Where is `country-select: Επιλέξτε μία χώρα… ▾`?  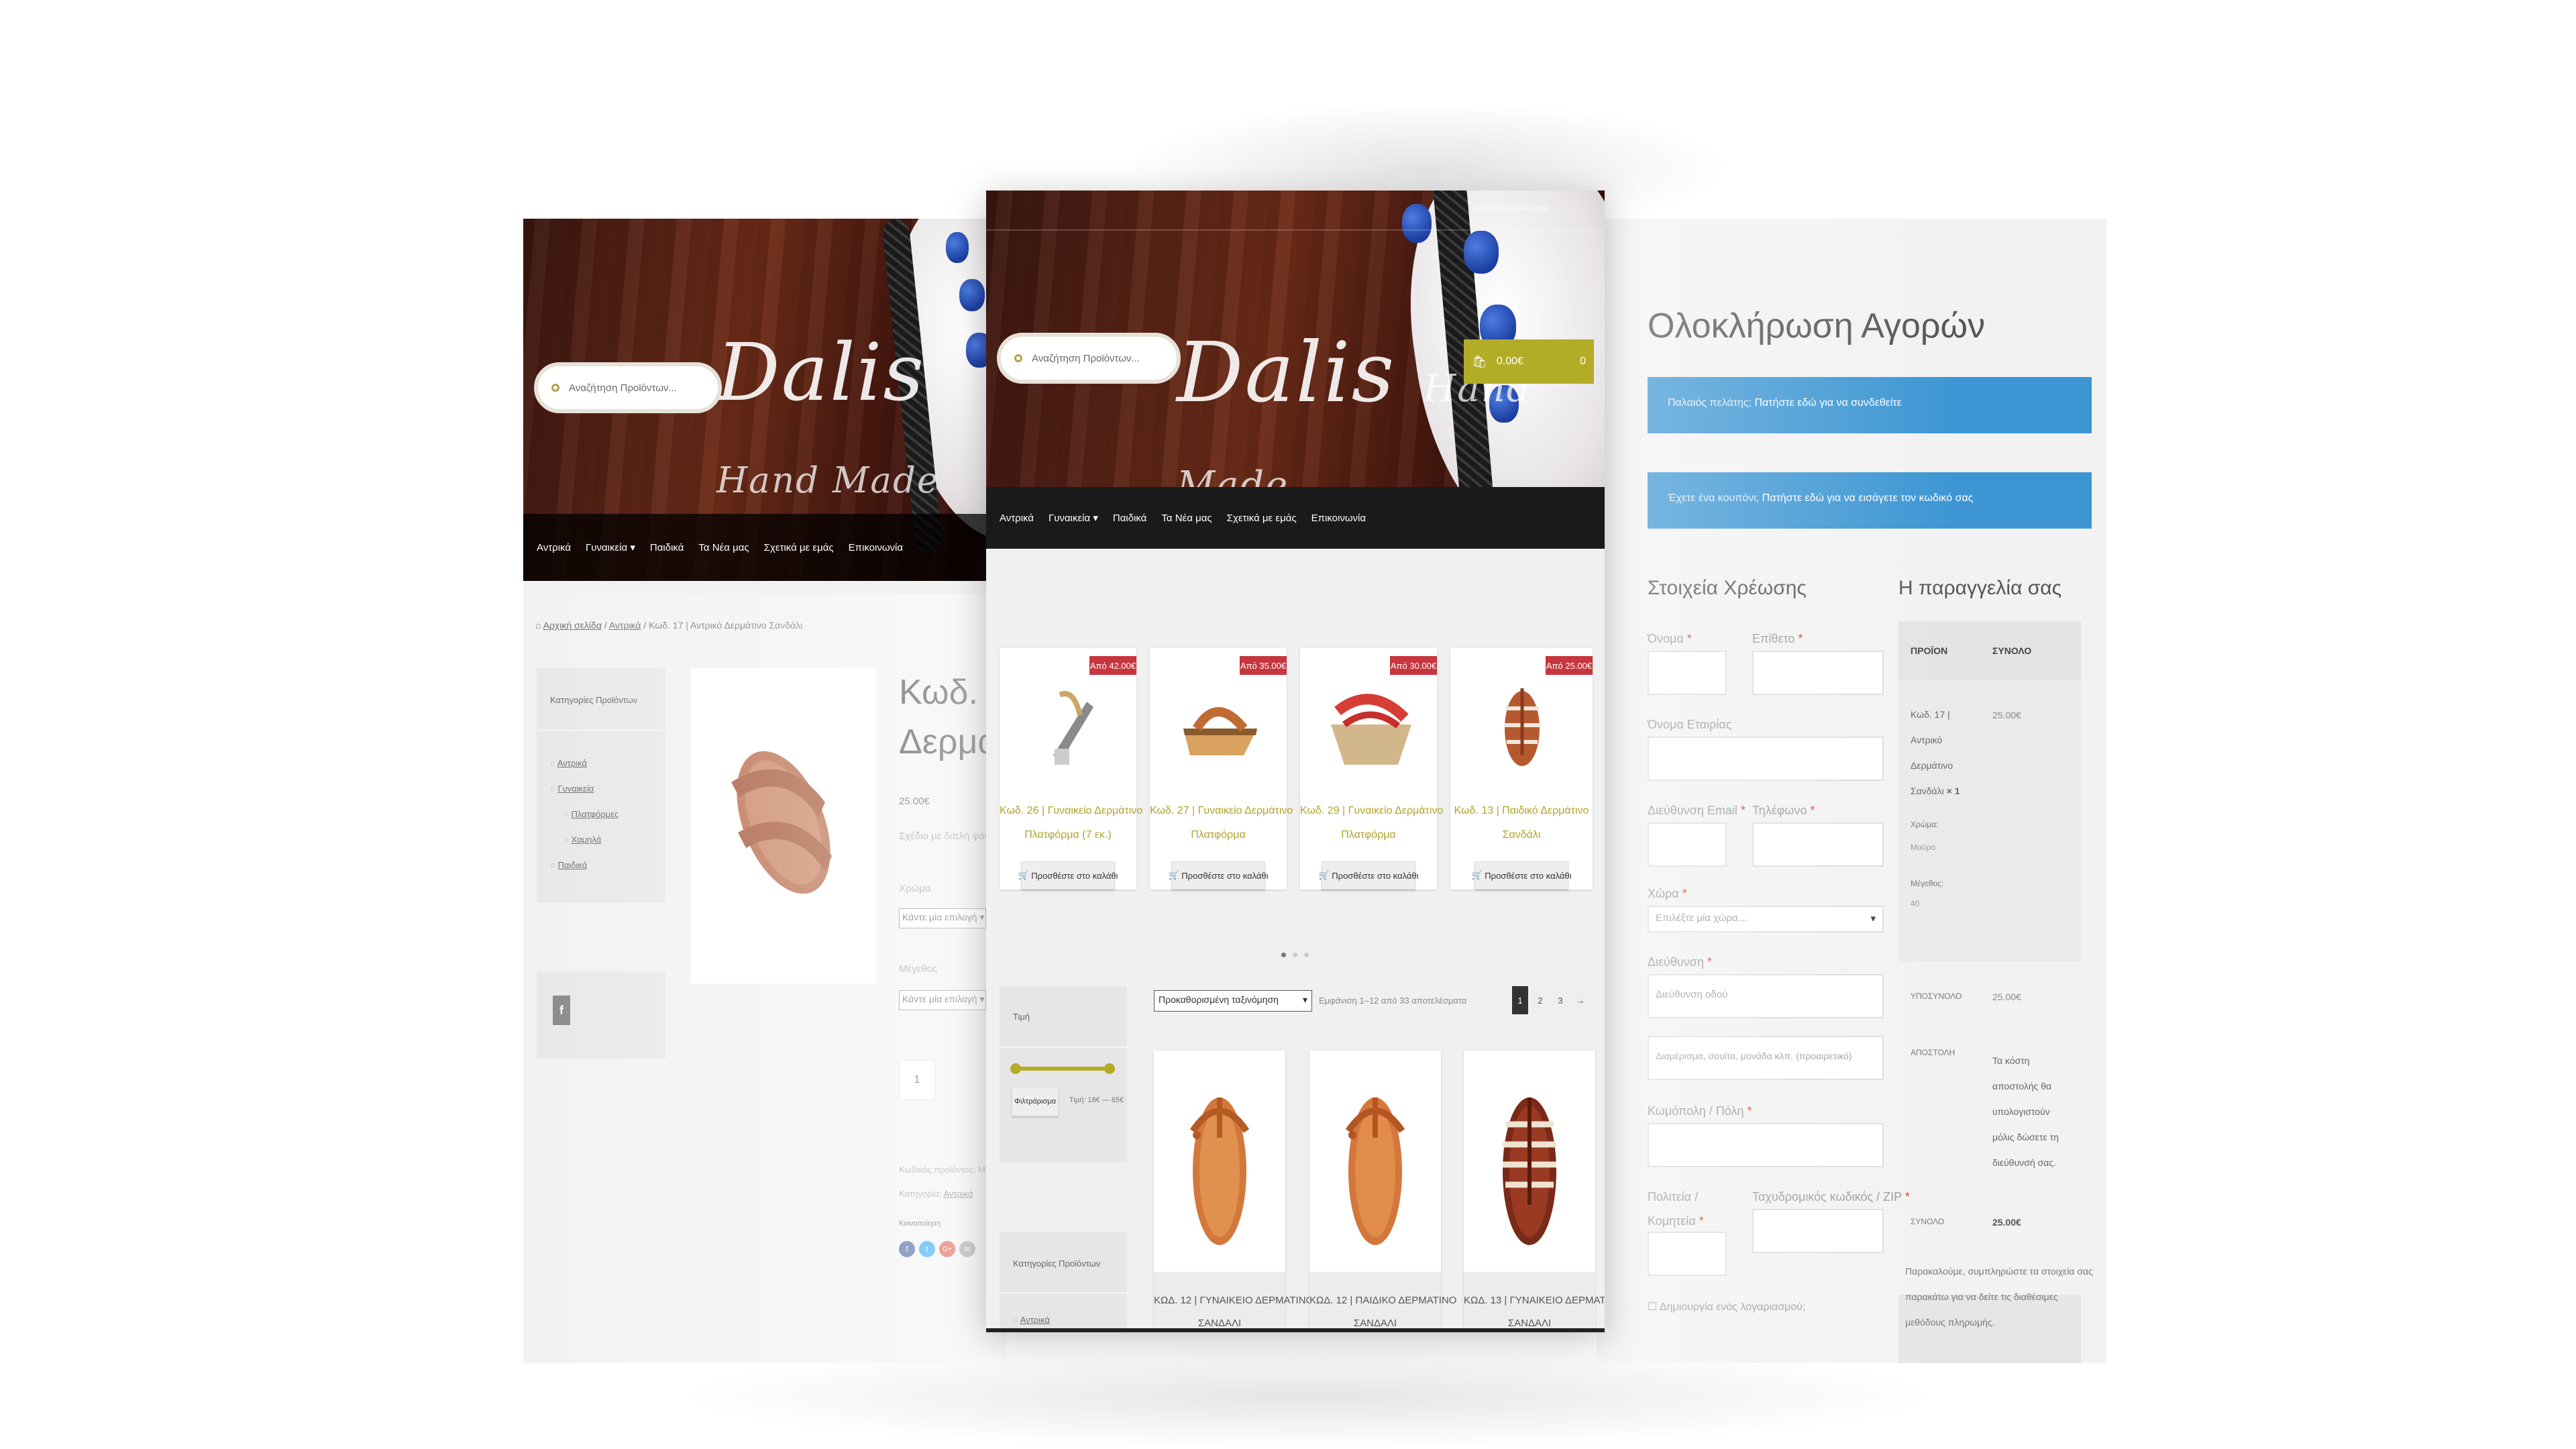 country-select: Επιλέξτε μία χώρα… ▾ is located at coordinates (1766, 919).